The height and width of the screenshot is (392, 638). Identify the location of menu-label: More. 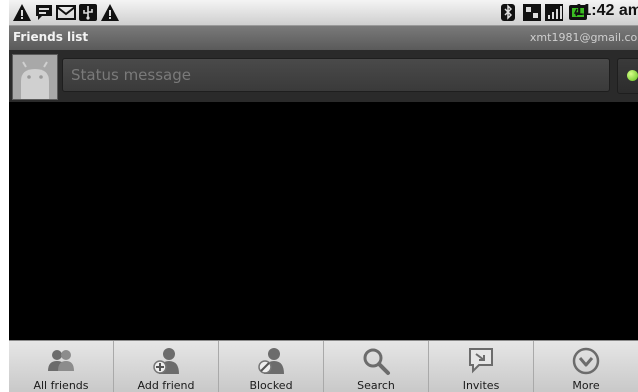
(586, 385).